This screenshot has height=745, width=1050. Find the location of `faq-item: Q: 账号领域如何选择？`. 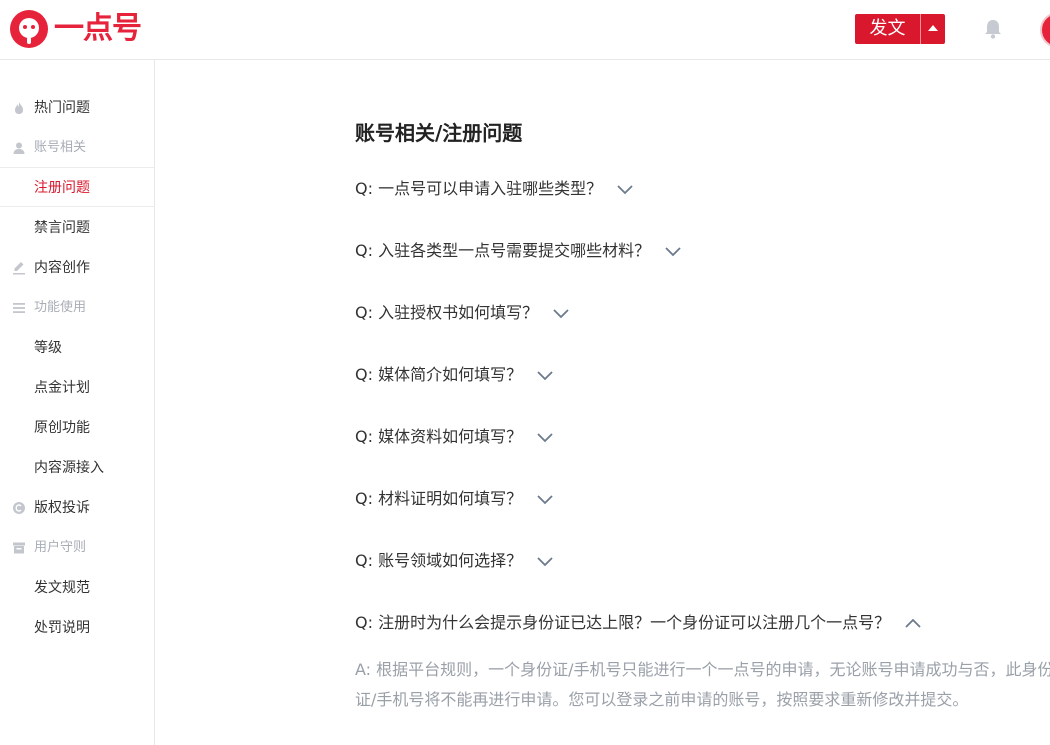

faq-item: Q: 账号领域如何选择？ is located at coordinates (454, 561).